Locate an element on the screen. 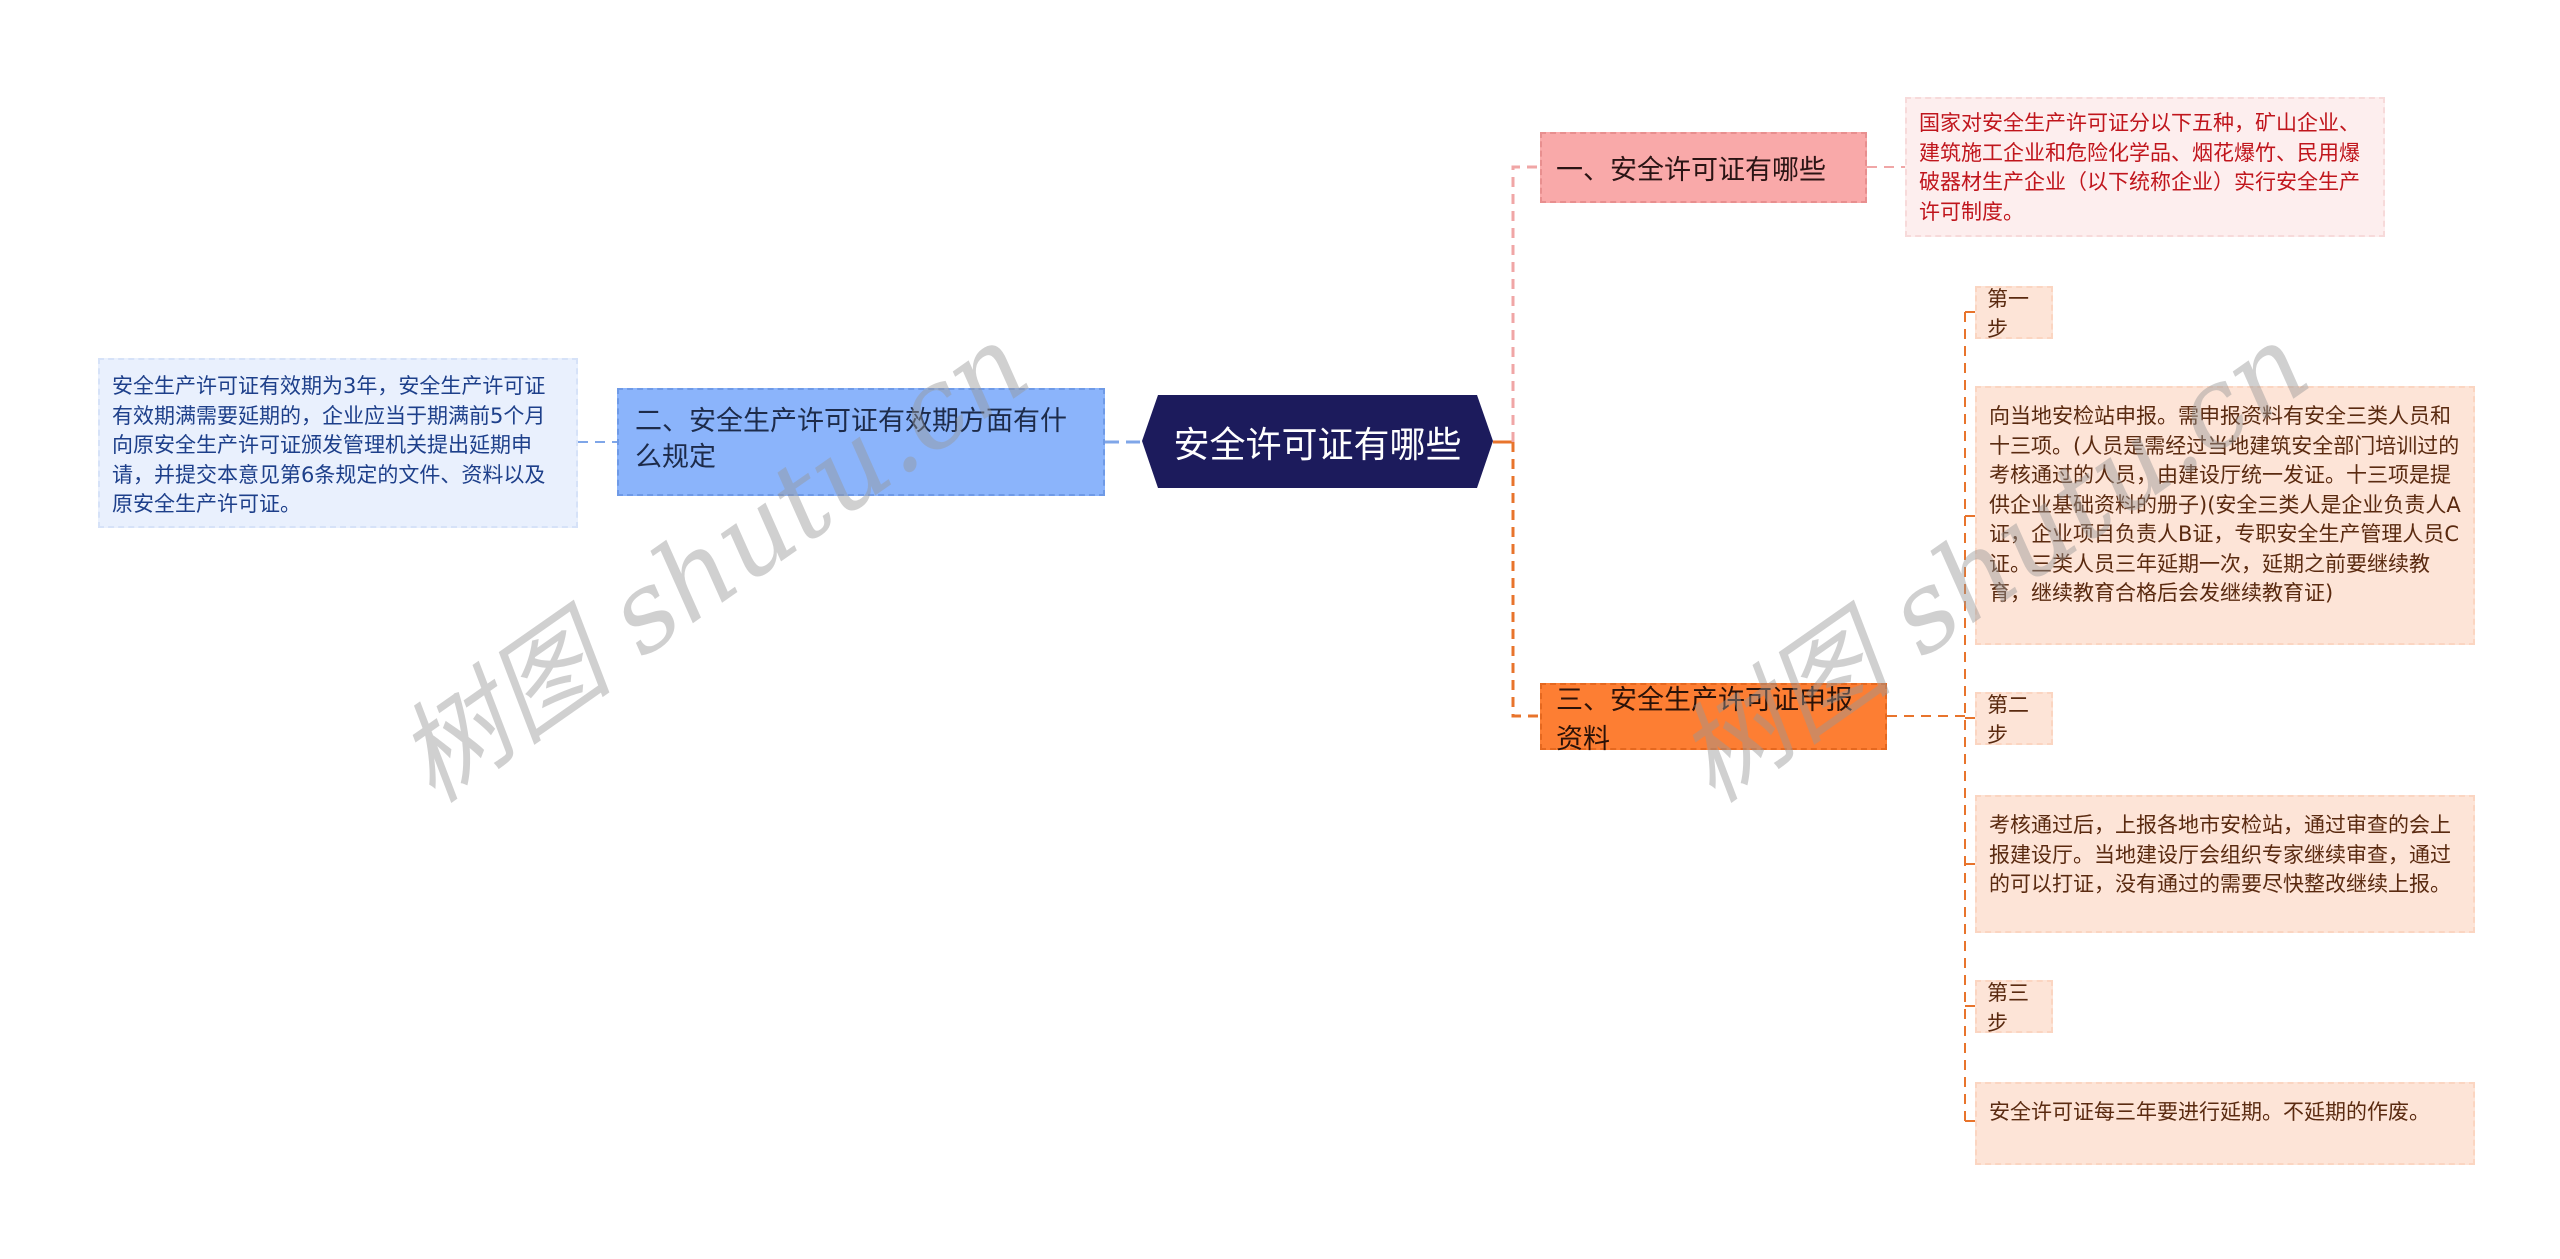 The image size is (2560, 1259). step-3-content-text: 安全许可证每三年要进行延期。不延期的作废。 is located at coordinates (2209, 1112).